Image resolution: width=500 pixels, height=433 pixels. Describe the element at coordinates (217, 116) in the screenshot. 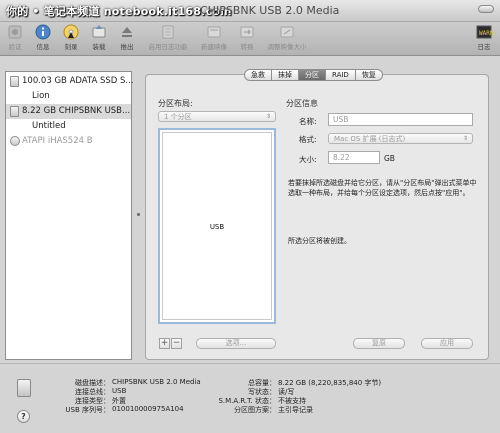

I see `partition-layout-select: 1 个分区 ⇕` at that location.